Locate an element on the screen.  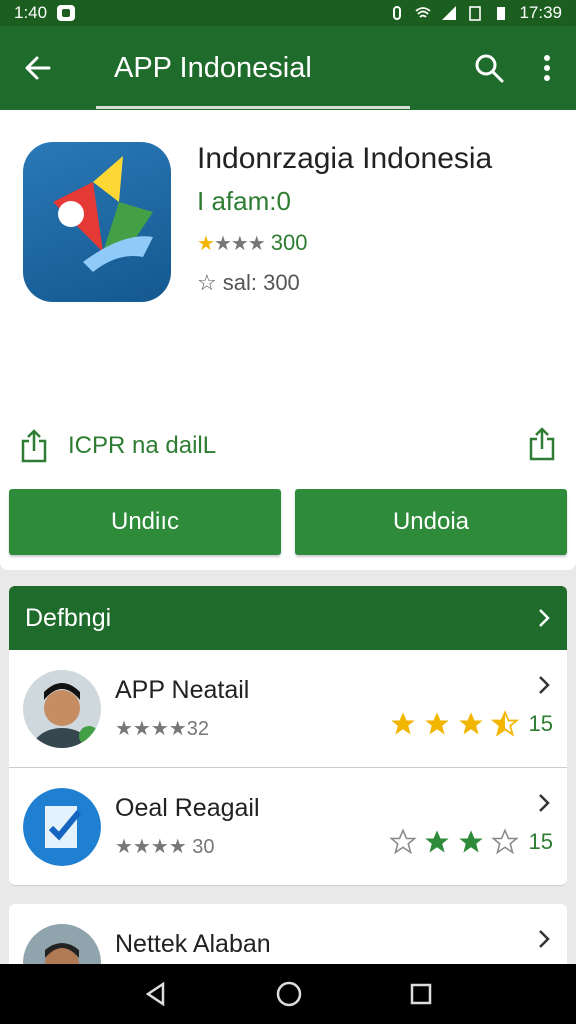
rating-label: 300 is located at coordinates (289, 242).